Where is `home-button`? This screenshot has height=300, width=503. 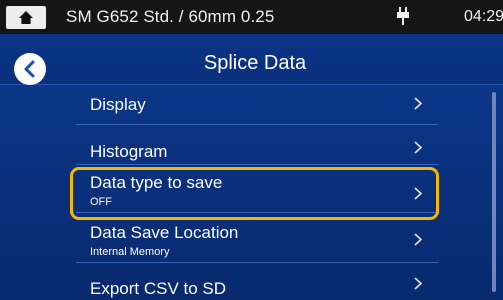
home-button is located at coordinates (26, 17).